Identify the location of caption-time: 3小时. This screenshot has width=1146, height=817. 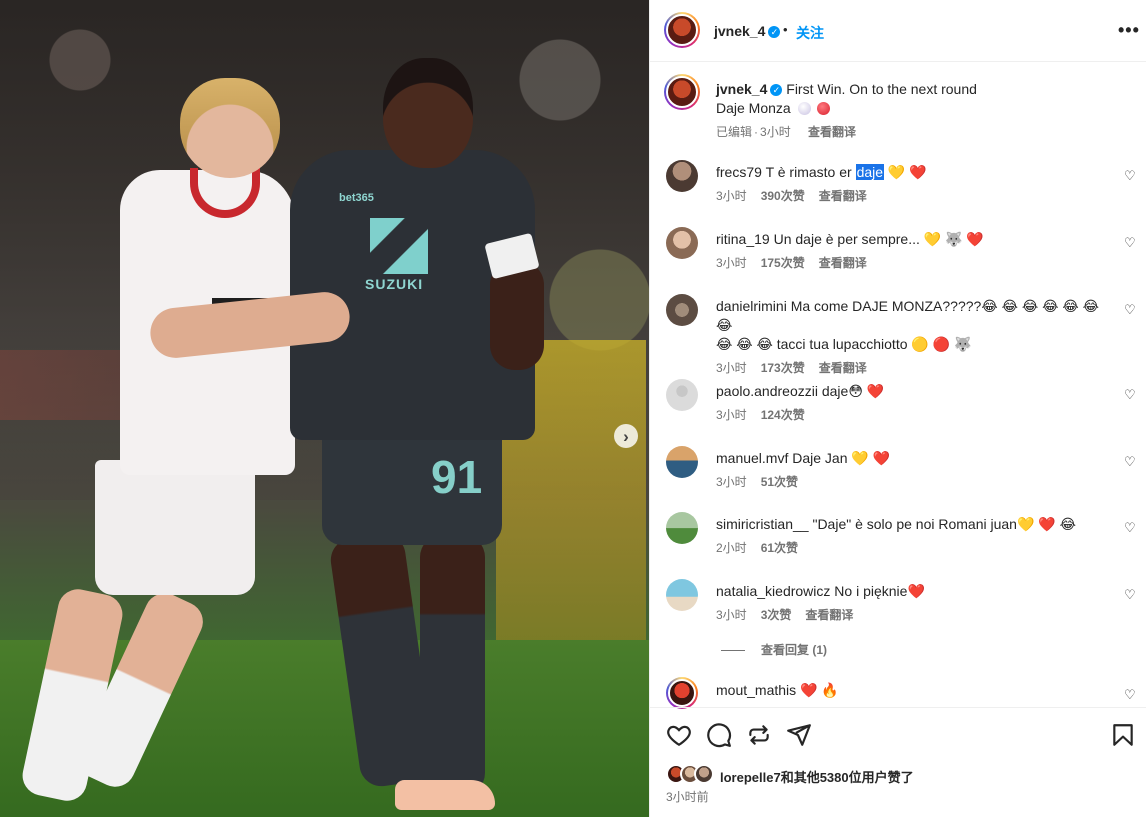
(775, 132).